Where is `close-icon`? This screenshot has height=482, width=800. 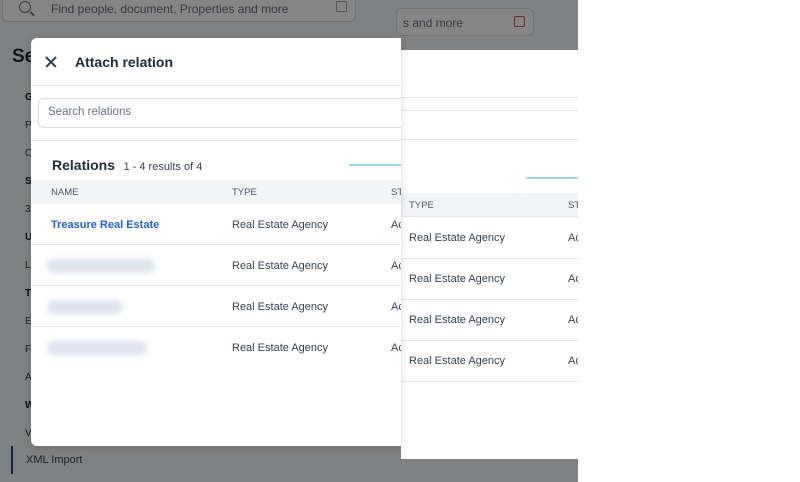 close-icon is located at coordinates (51, 62).